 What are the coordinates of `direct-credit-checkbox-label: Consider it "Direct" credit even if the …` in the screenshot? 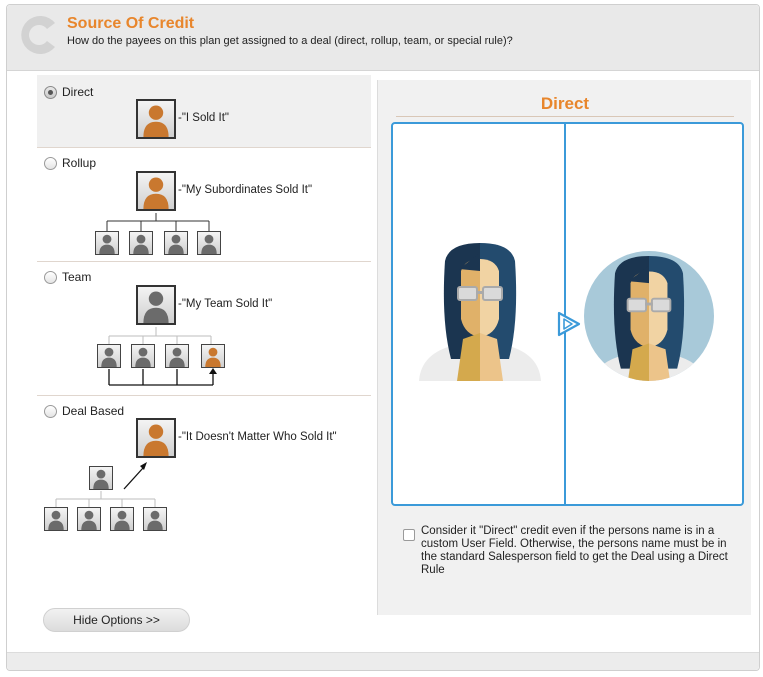 It's located at (574, 550).